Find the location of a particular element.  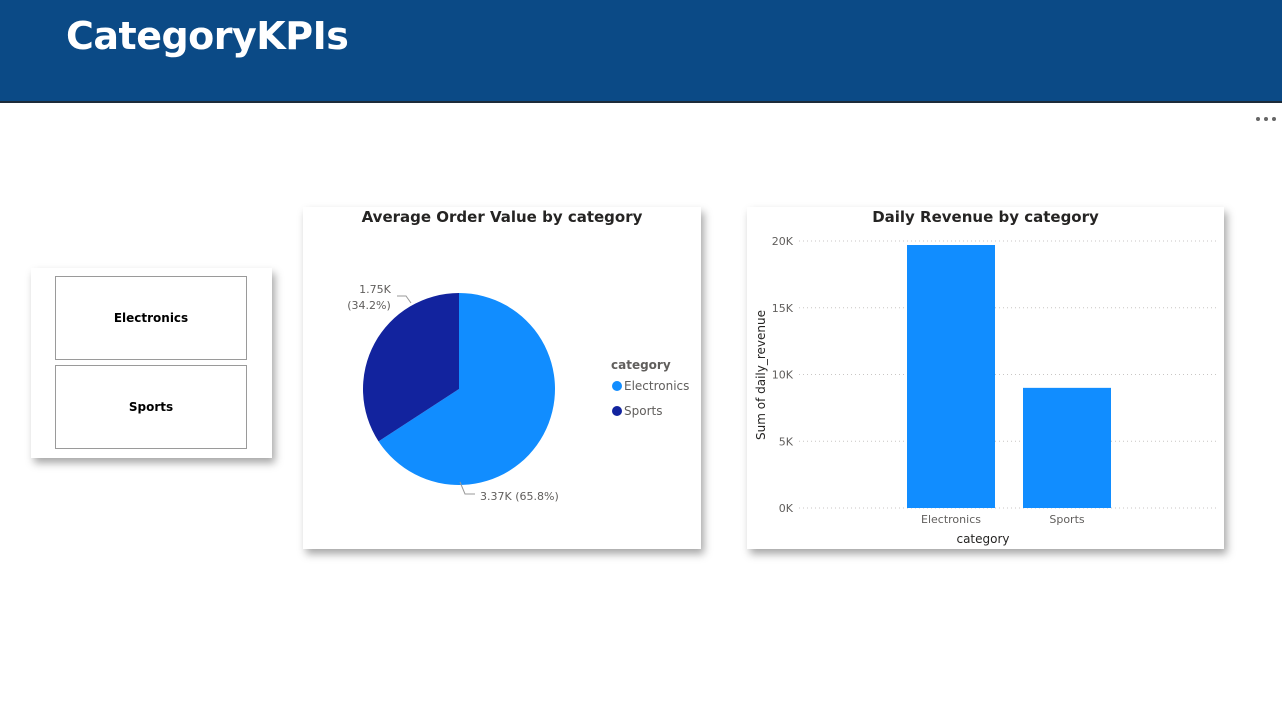

bar-electronics is located at coordinates (951, 376).